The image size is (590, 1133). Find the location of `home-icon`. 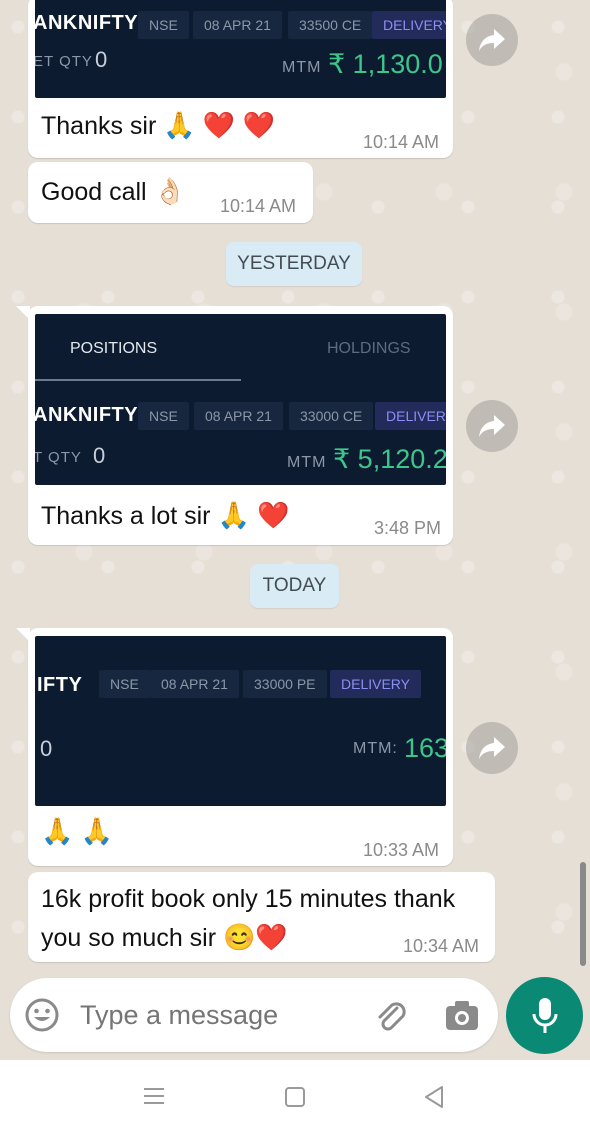

home-icon is located at coordinates (295, 1097).